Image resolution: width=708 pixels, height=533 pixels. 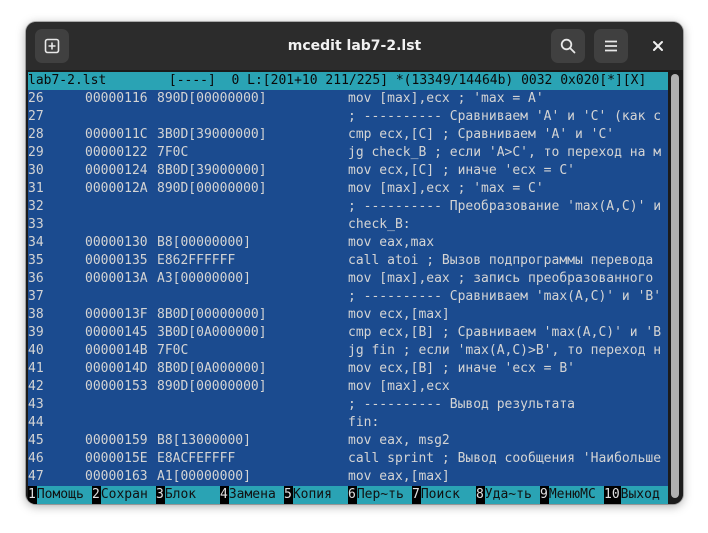 I want to click on fkey-button-4: 4 Замена, so click(x=252, y=495).